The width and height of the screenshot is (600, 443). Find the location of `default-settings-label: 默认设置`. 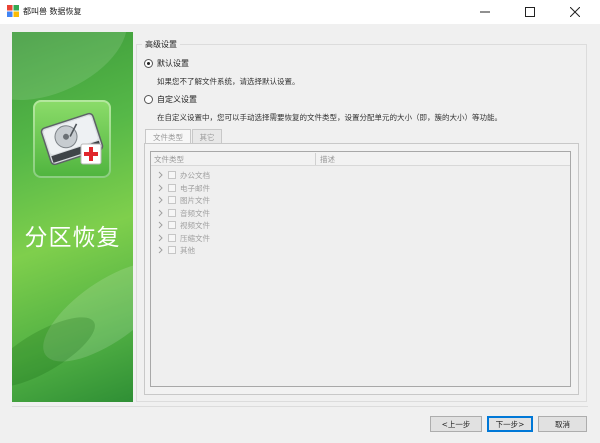

default-settings-label: 默认设置 is located at coordinates (173, 63).